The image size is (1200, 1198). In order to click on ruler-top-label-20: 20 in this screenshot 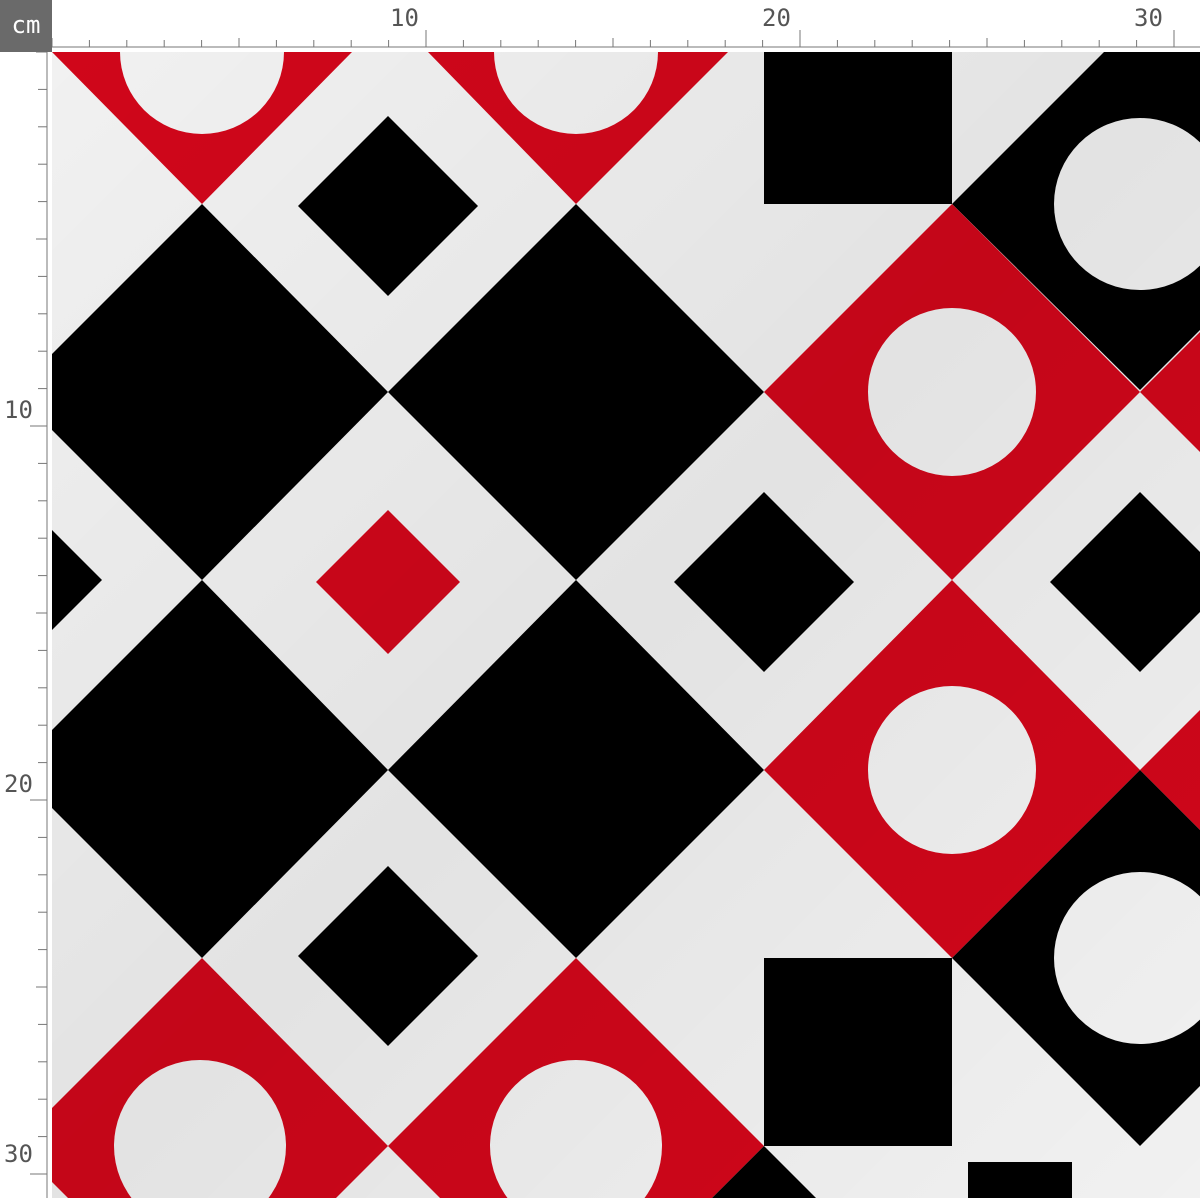, I will do `click(776, 18)`.